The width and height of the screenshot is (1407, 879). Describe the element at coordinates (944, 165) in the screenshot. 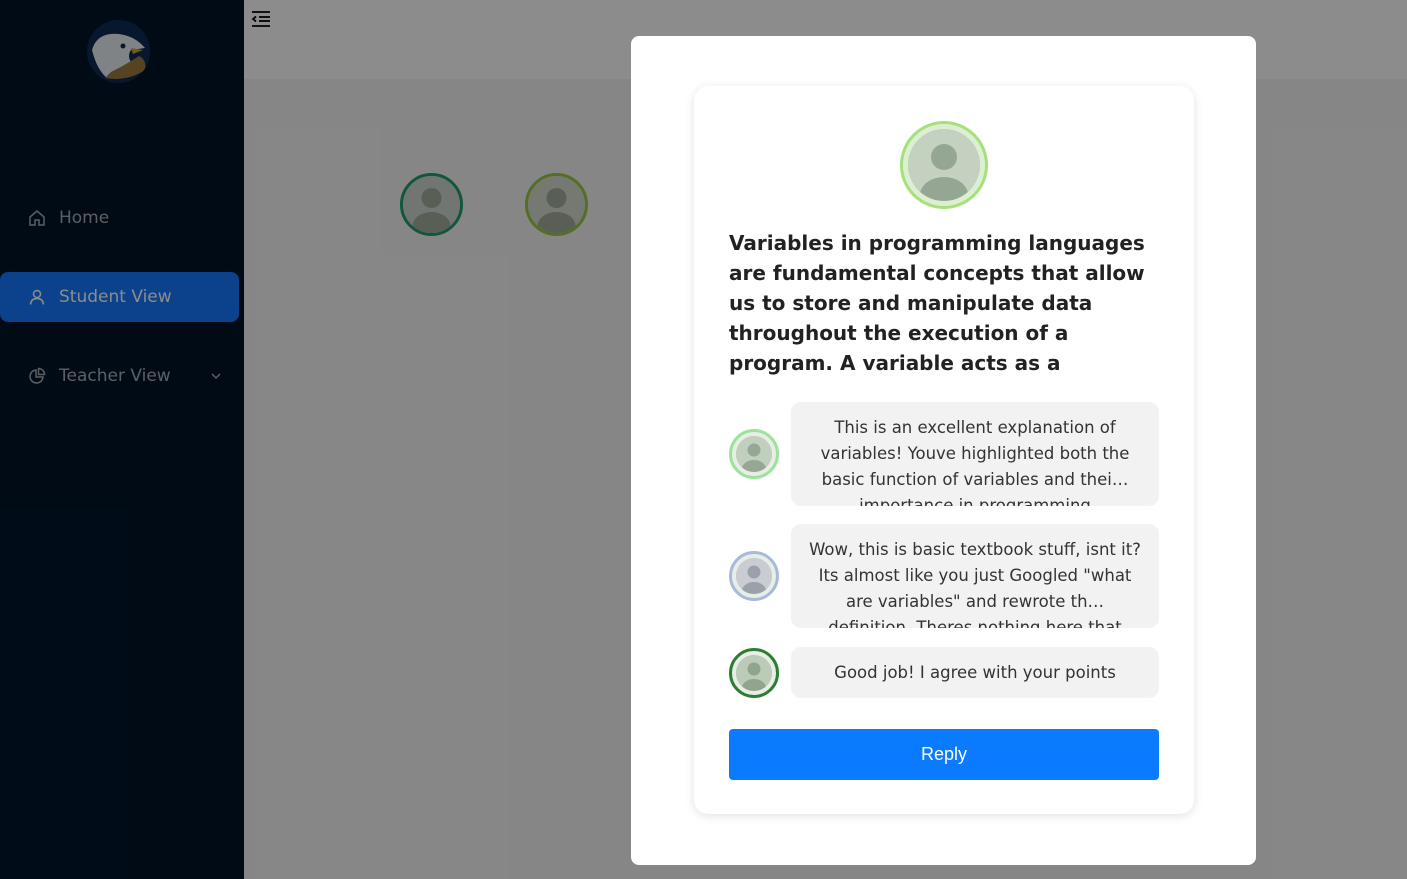

I see `post-author-avatar` at that location.